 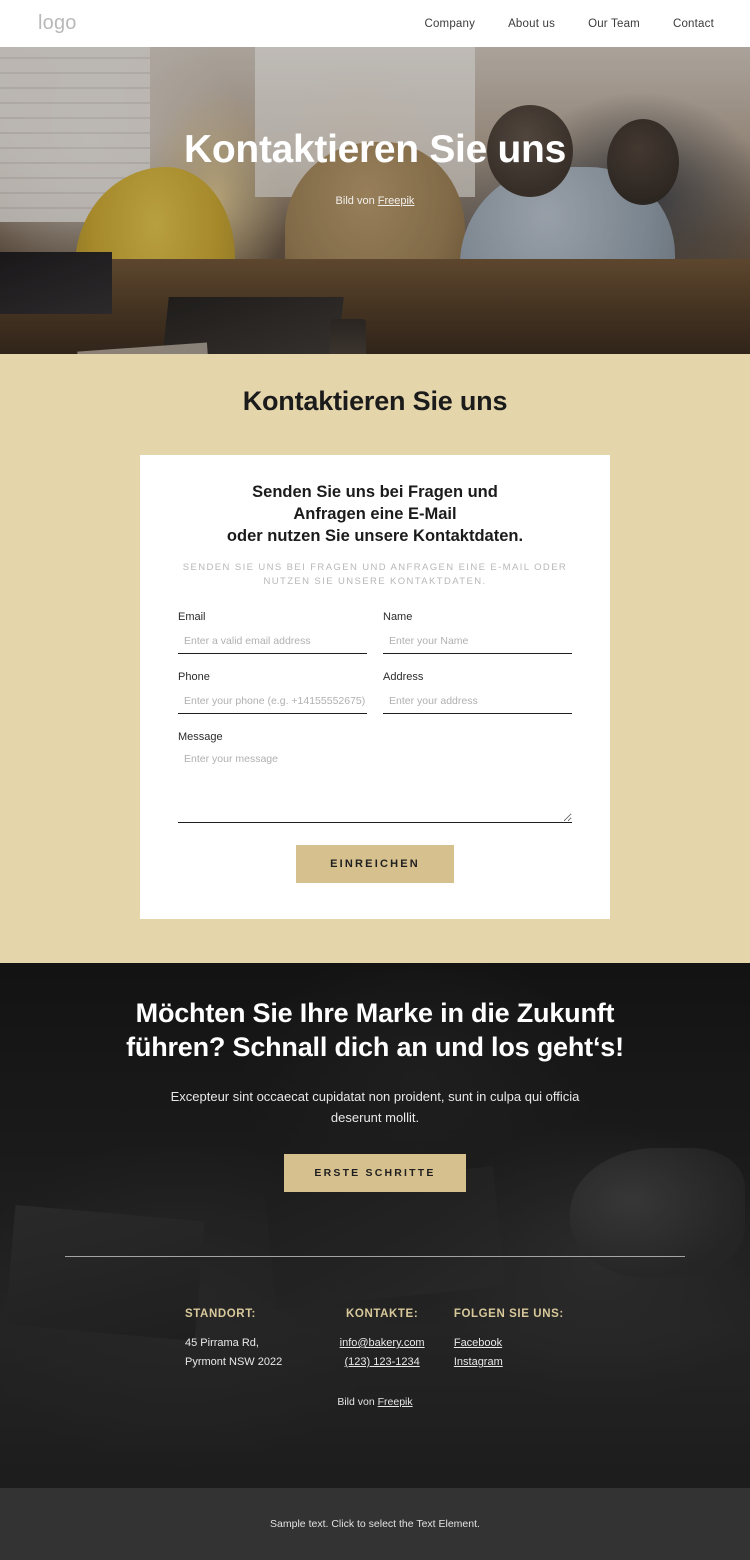 What do you see at coordinates (272, 692) in the screenshot?
I see `field-phone: Phone` at bounding box center [272, 692].